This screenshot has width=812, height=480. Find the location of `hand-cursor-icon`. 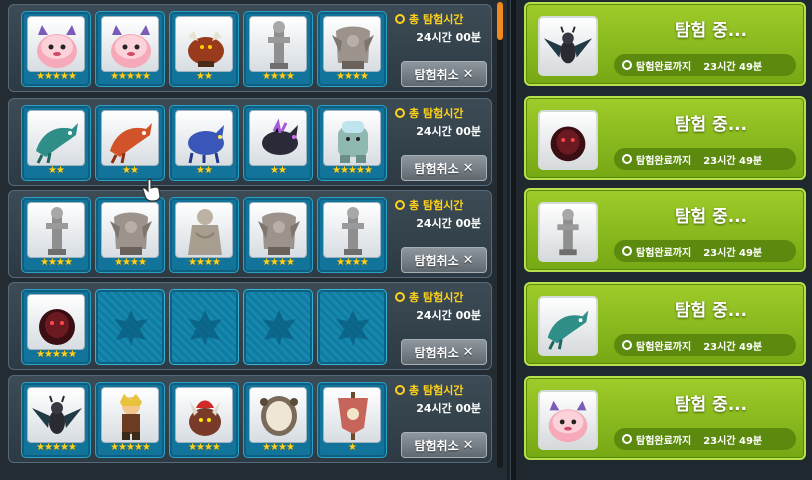

hand-cursor-icon is located at coordinates (151, 190).